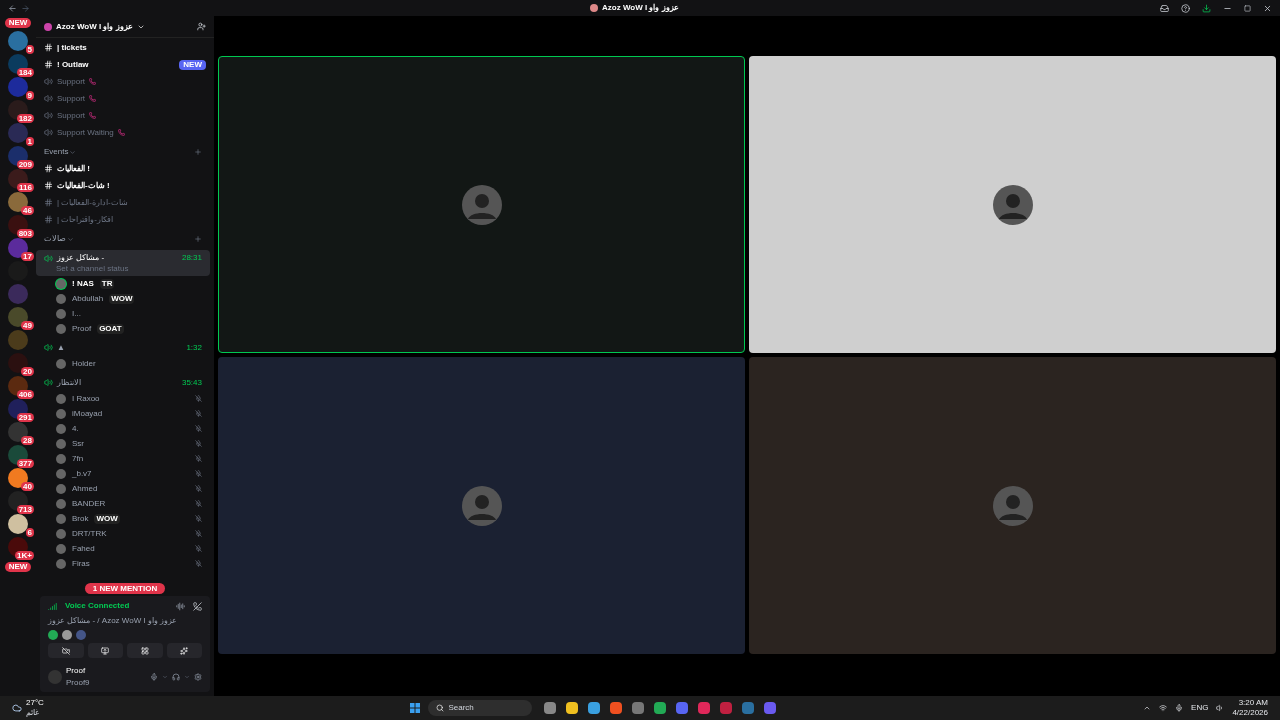  I want to click on user-tag: TR, so click(107, 283).